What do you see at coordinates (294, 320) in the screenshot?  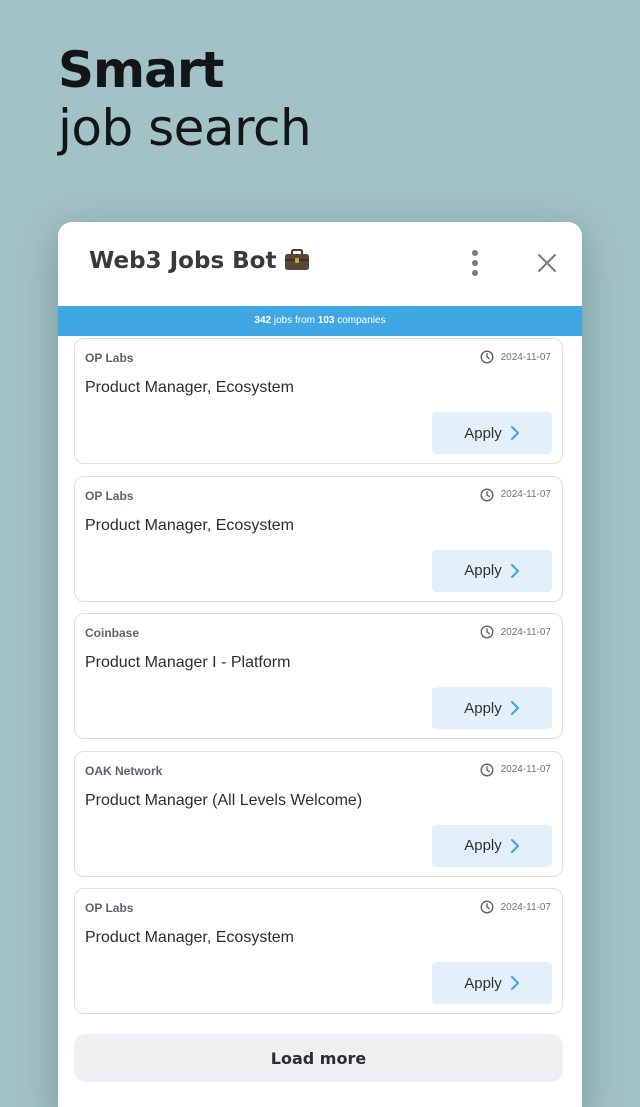 I see `jobs-text: jobs from` at bounding box center [294, 320].